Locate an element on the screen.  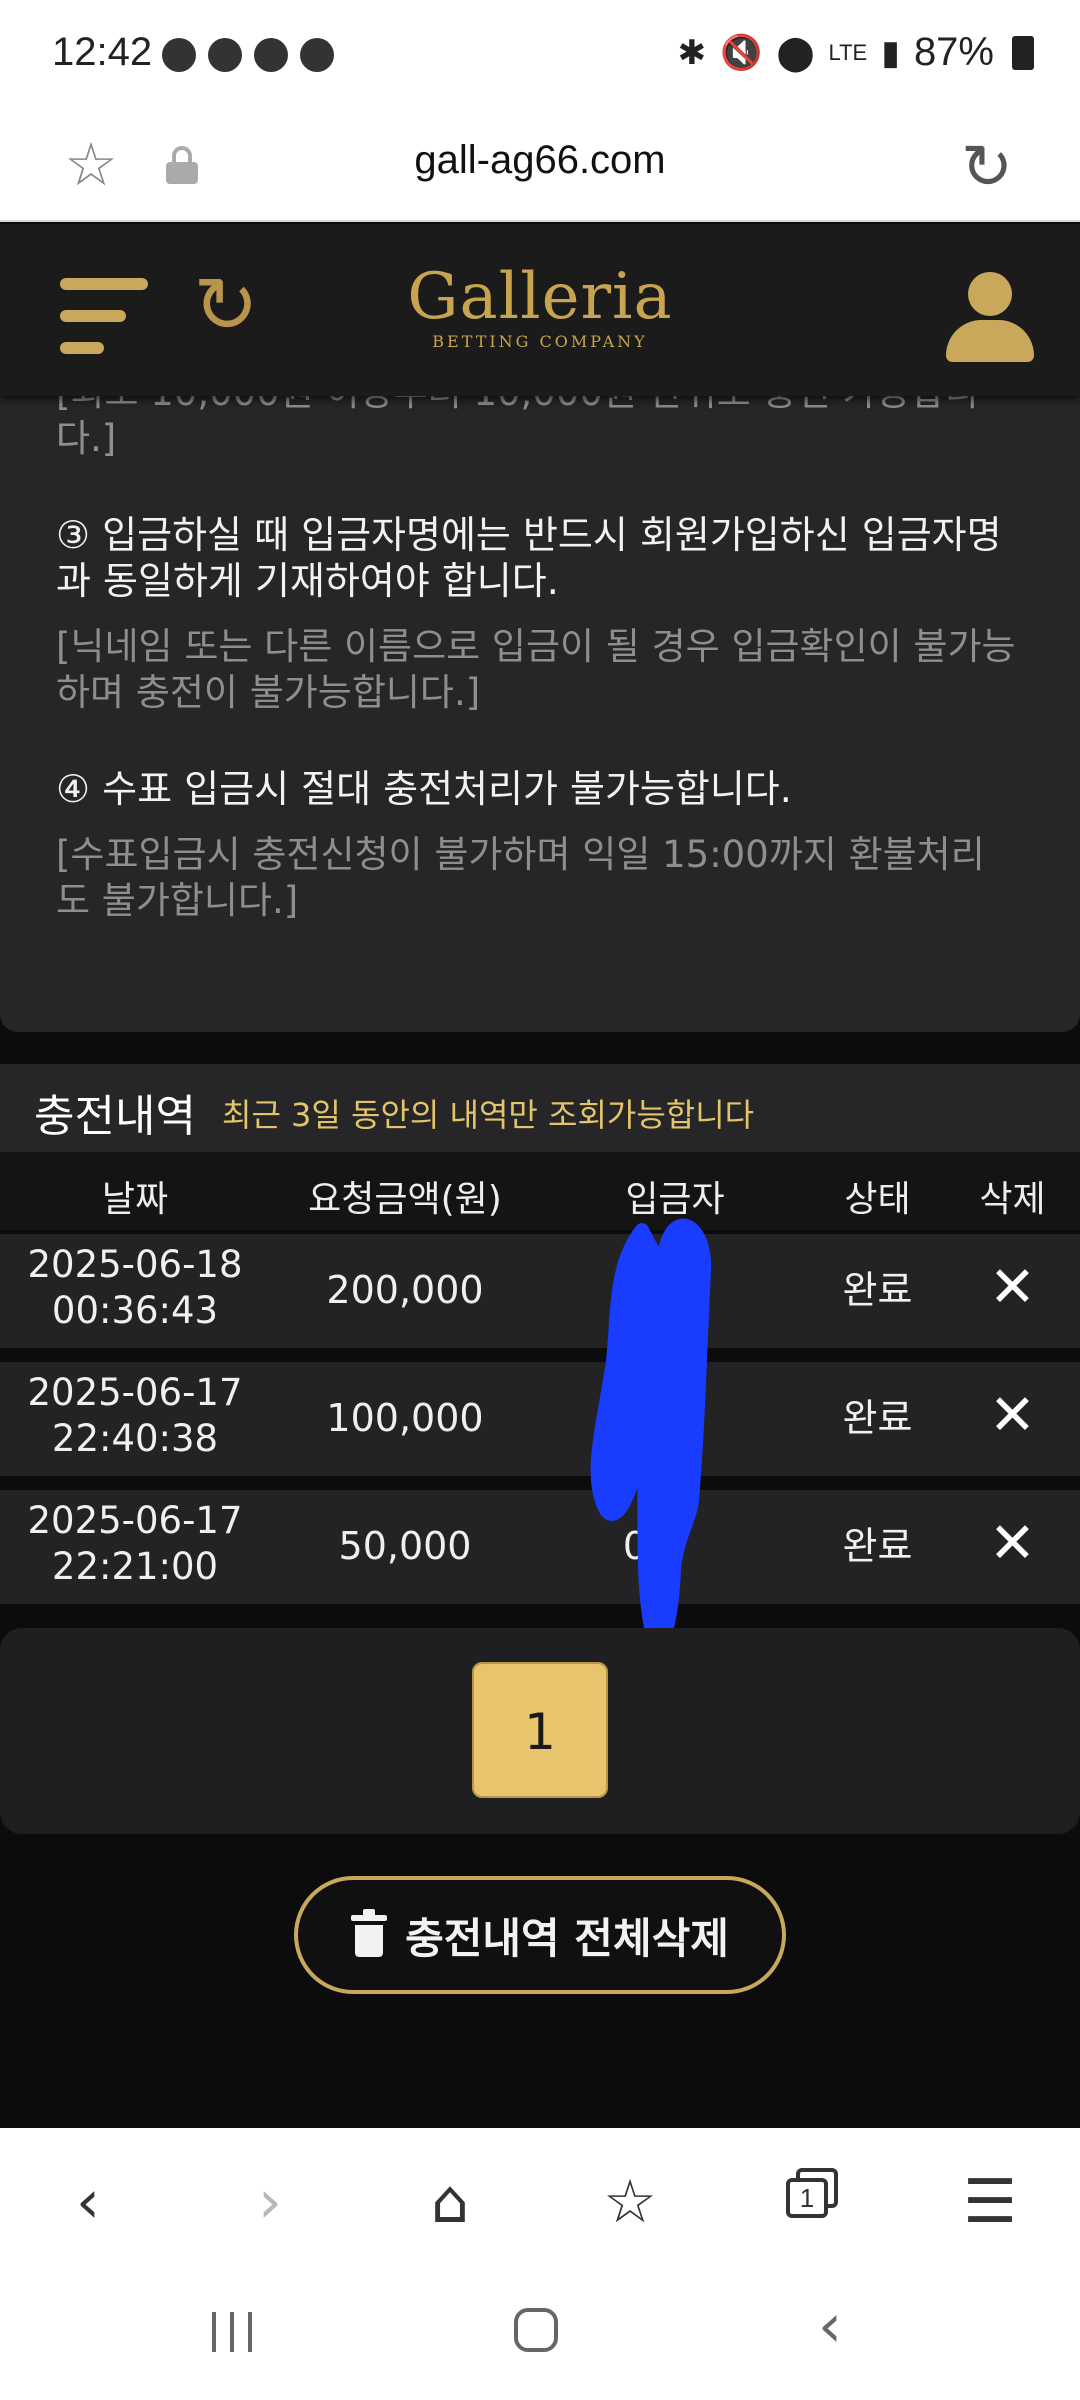
table-row: 2025-06-17 22:40:38 100,000 완료 ✕ is located at coordinates (540, 1419).